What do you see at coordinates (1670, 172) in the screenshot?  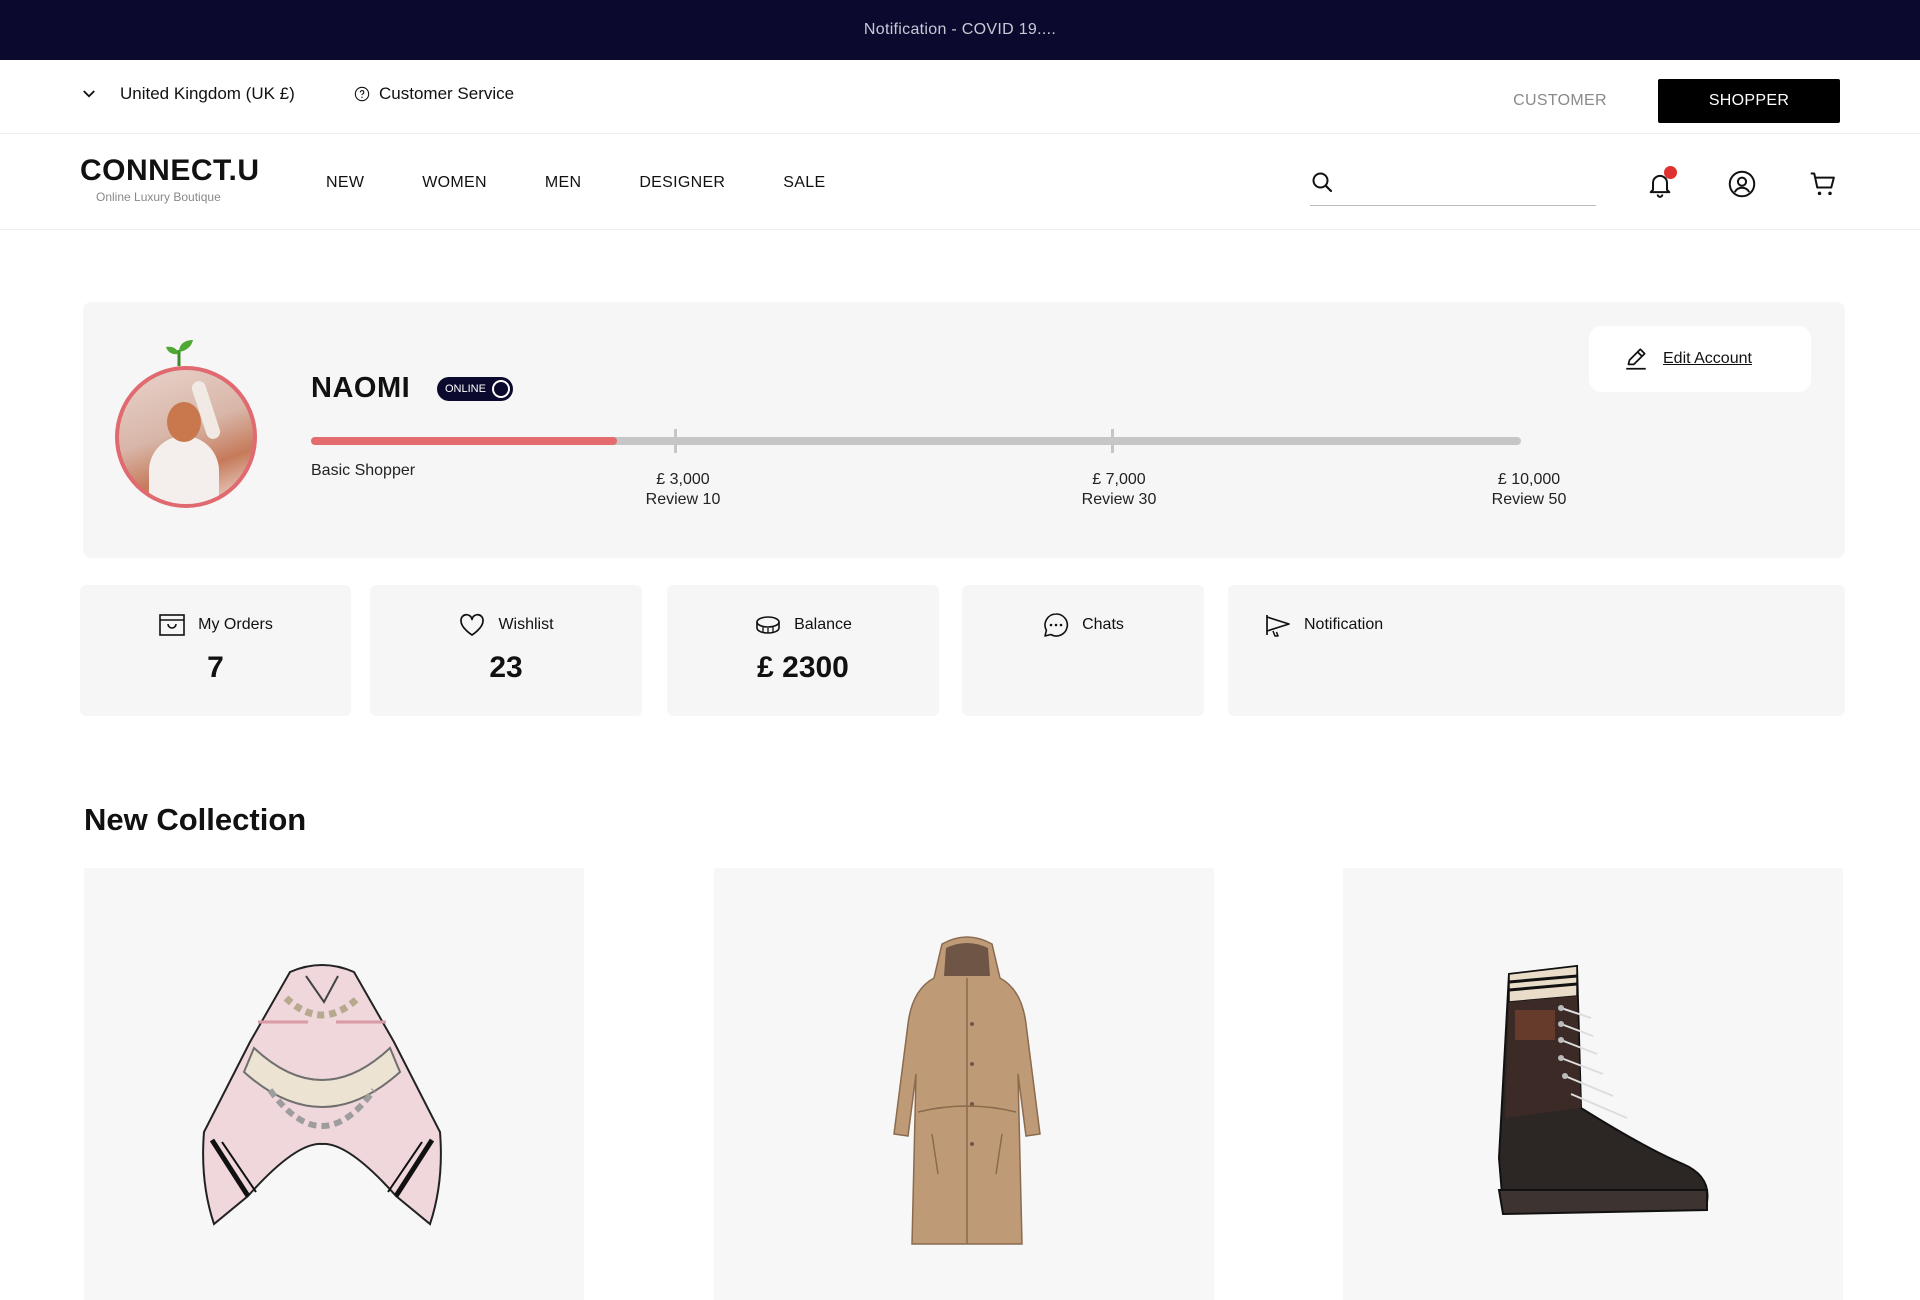 I see `notification-dot` at bounding box center [1670, 172].